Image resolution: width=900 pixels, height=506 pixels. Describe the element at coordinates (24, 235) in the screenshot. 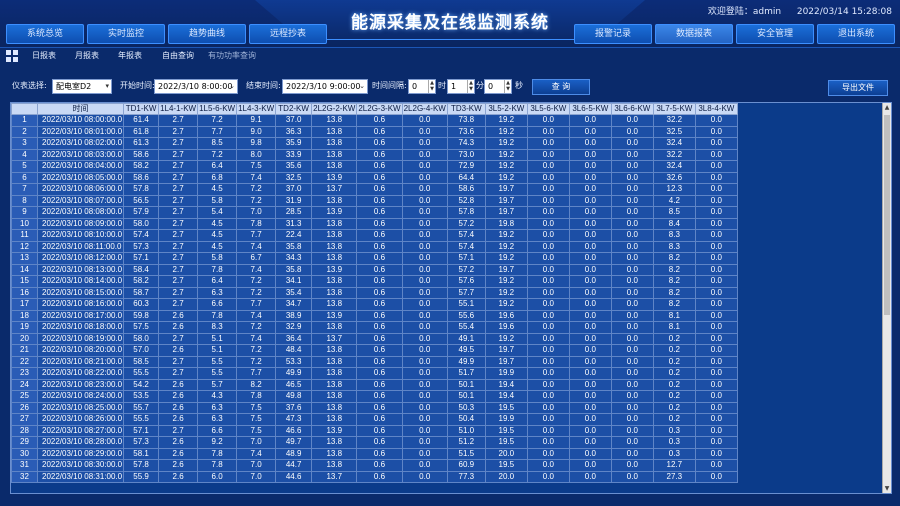

I see `row-number: 11` at that location.